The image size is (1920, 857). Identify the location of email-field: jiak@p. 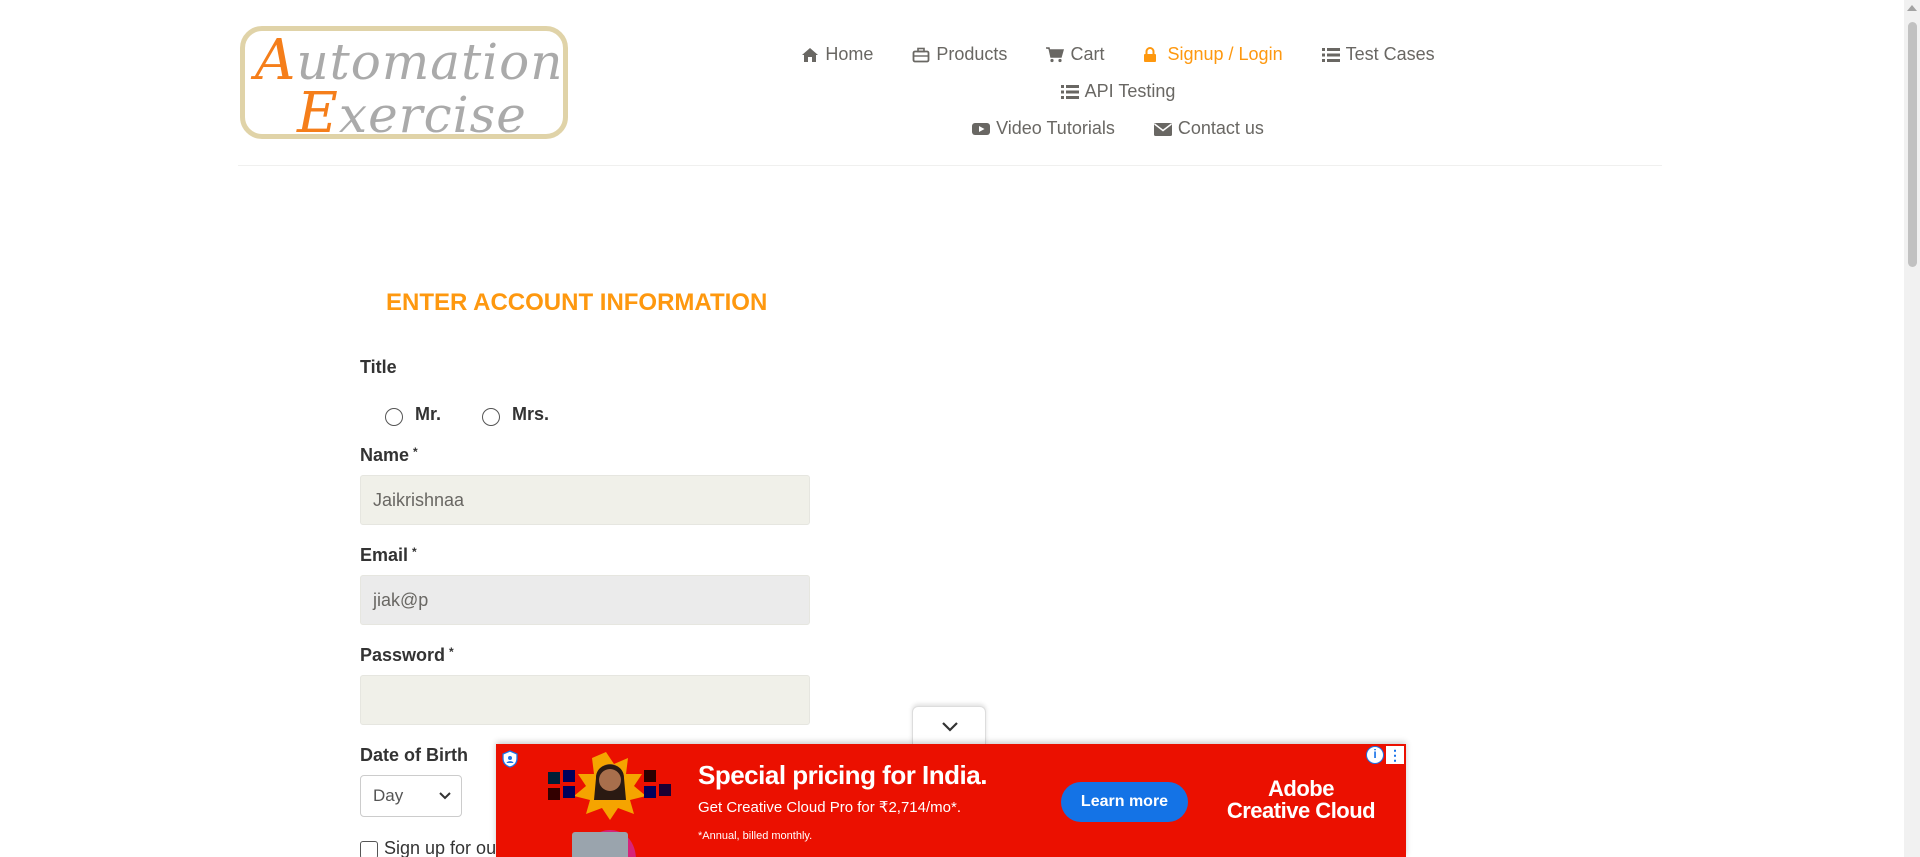
(585, 600).